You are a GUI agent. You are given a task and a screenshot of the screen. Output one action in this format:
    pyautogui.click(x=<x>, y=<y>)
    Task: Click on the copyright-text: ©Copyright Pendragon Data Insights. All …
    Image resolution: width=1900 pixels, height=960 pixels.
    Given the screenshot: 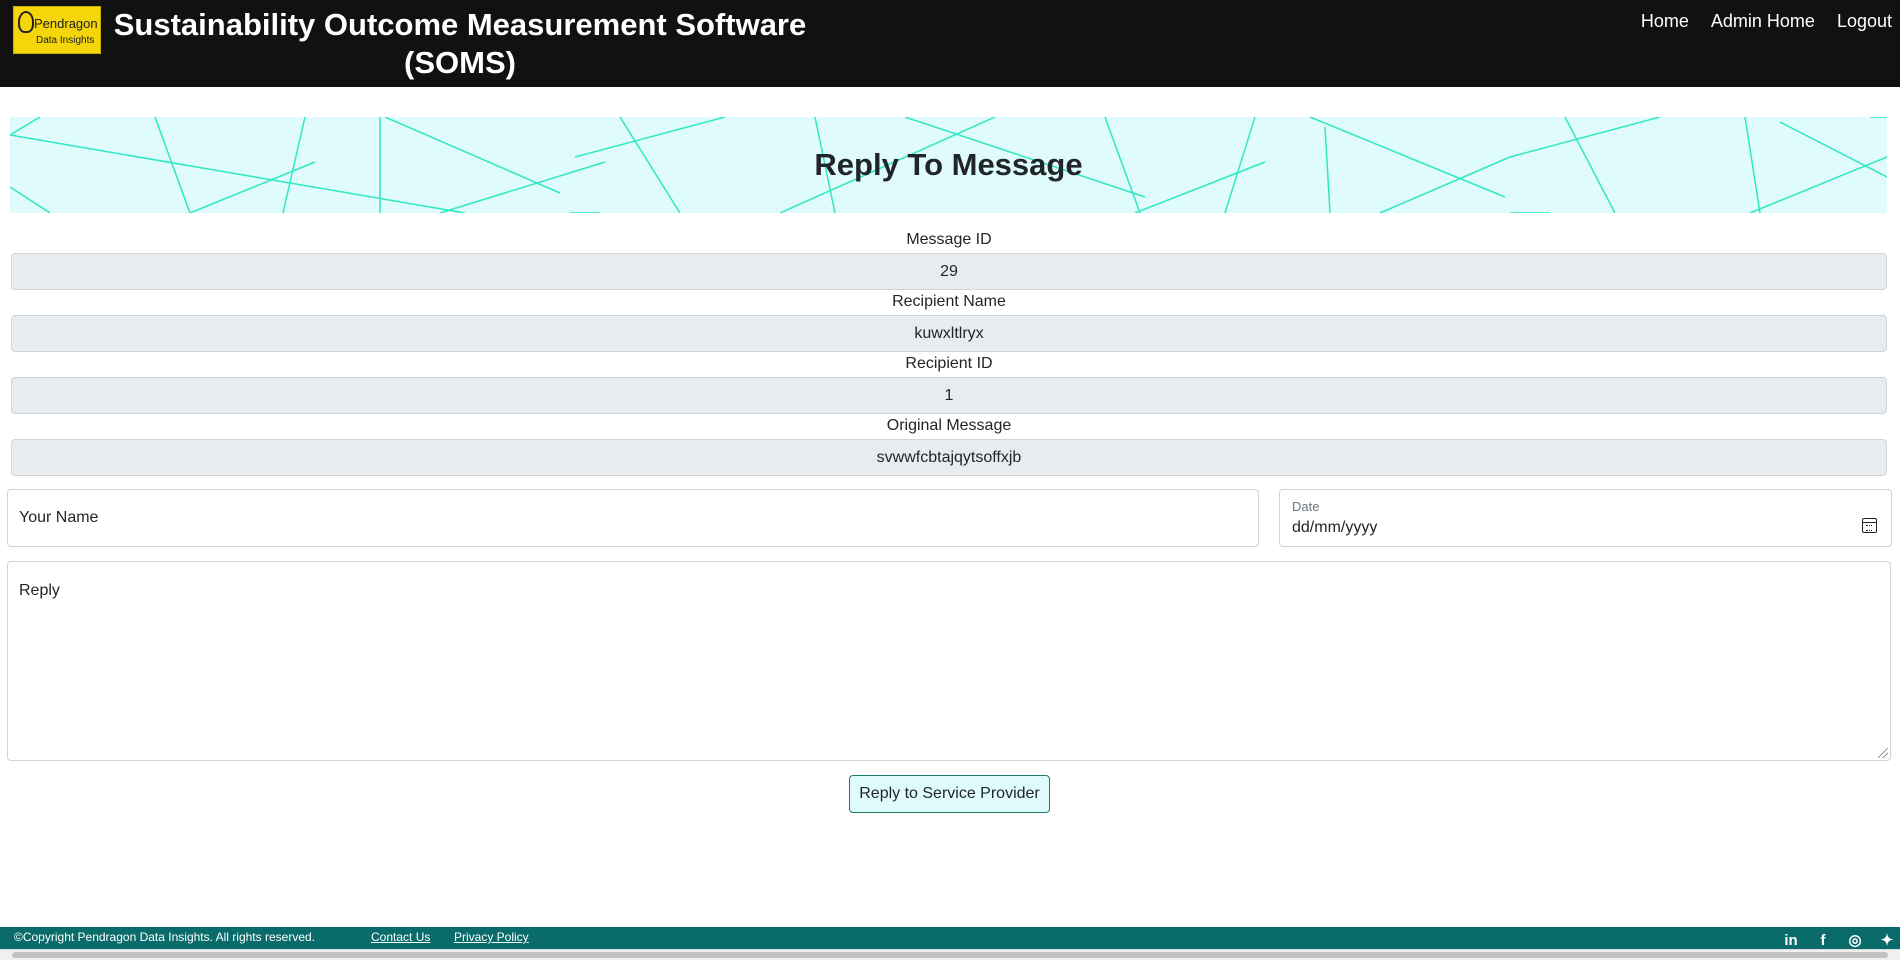 What is the action you would take?
    pyautogui.click(x=164, y=937)
    